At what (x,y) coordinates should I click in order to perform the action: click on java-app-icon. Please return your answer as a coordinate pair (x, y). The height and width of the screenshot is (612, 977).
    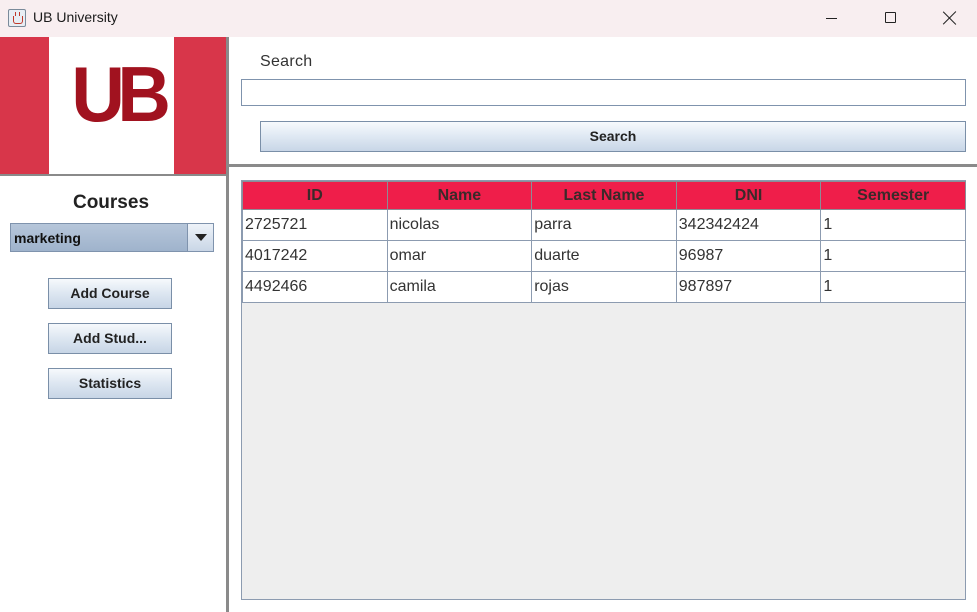
    Looking at the image, I should click on (17, 18).